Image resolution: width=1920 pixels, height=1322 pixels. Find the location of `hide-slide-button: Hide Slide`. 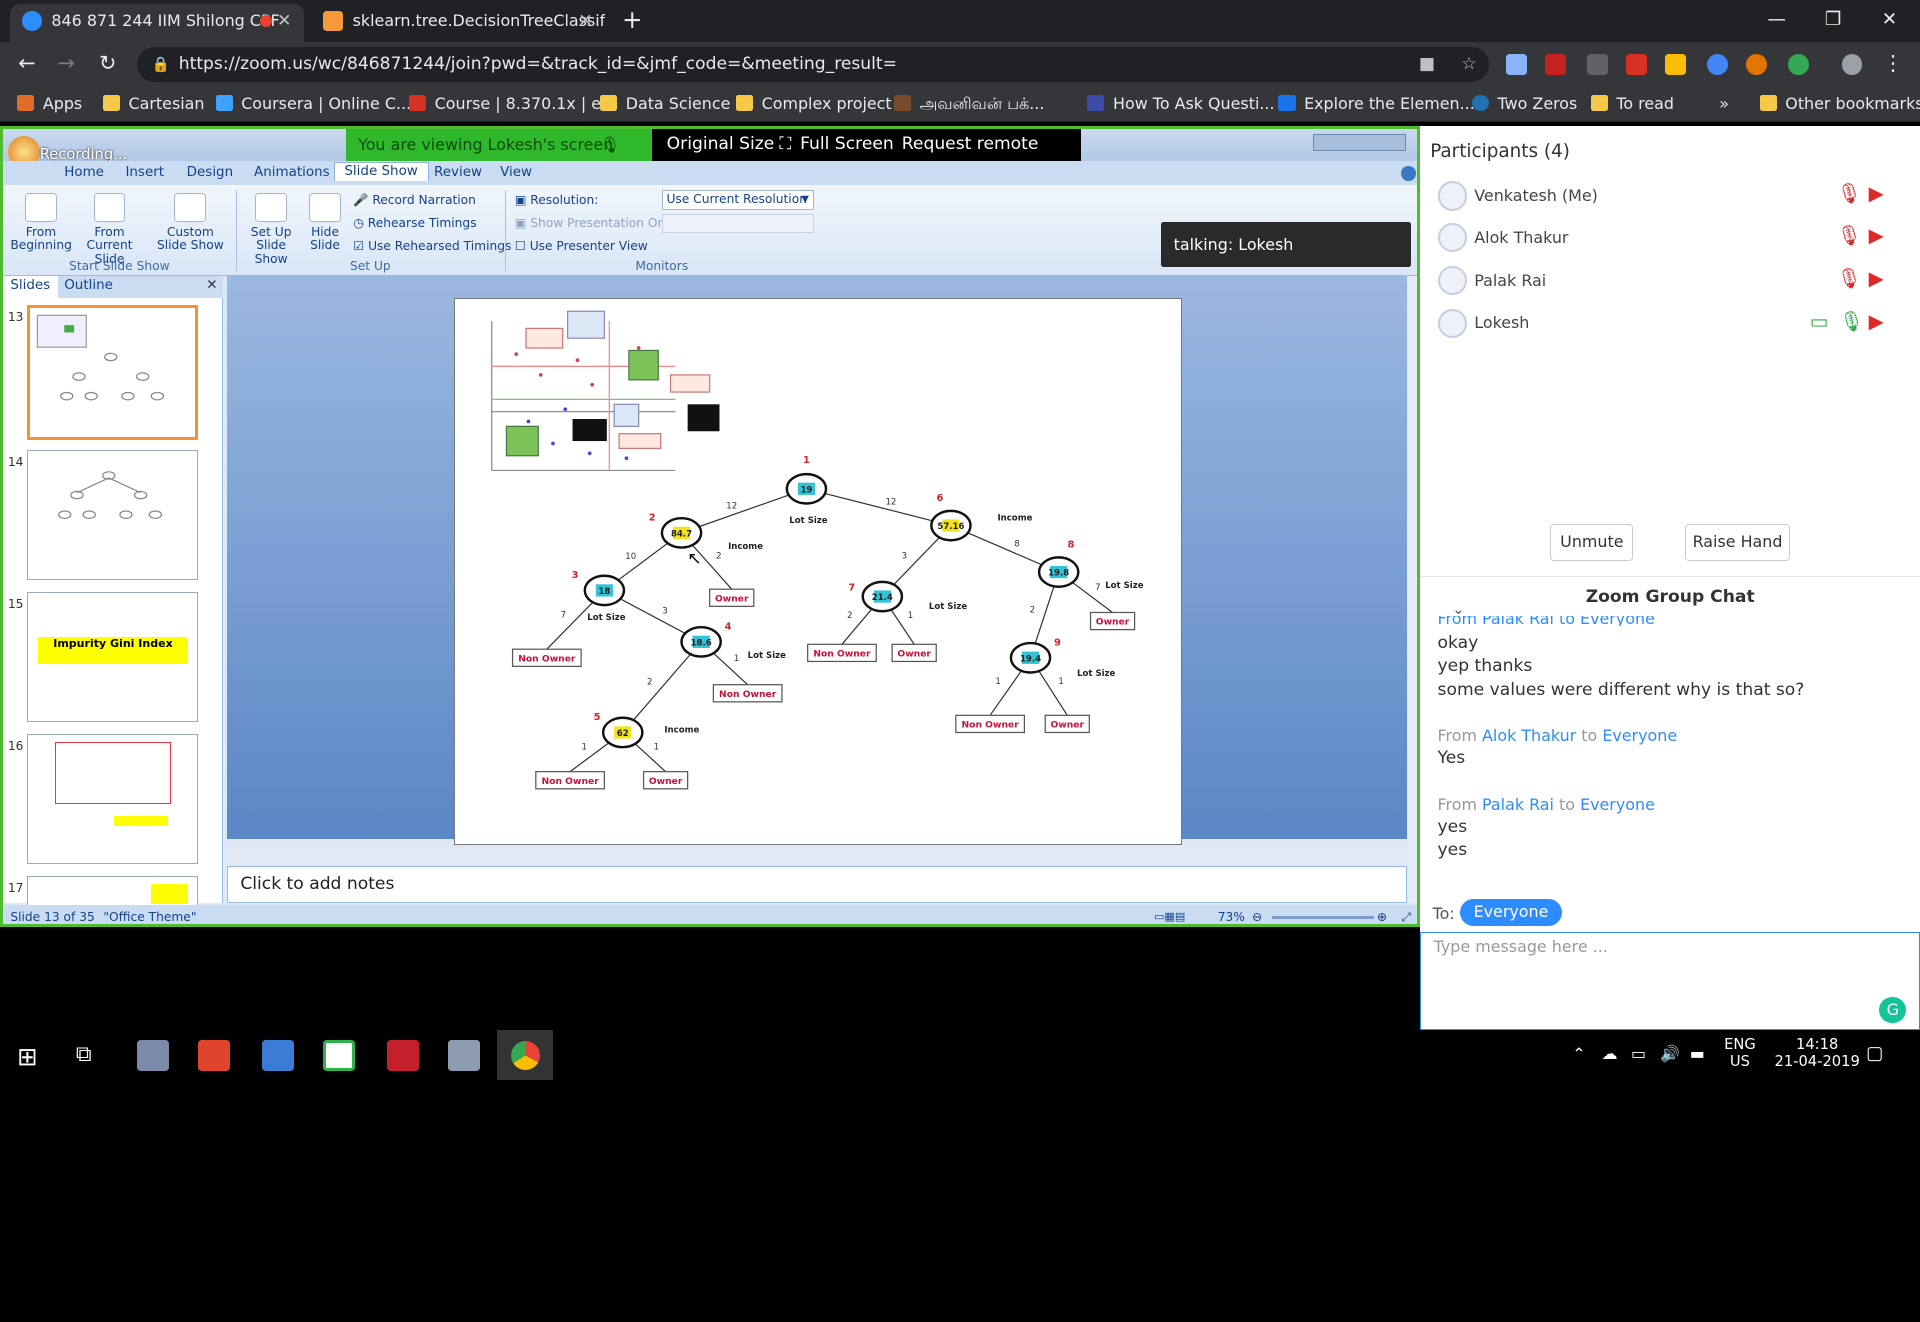

hide-slide-button: Hide Slide is located at coordinates (325, 222).